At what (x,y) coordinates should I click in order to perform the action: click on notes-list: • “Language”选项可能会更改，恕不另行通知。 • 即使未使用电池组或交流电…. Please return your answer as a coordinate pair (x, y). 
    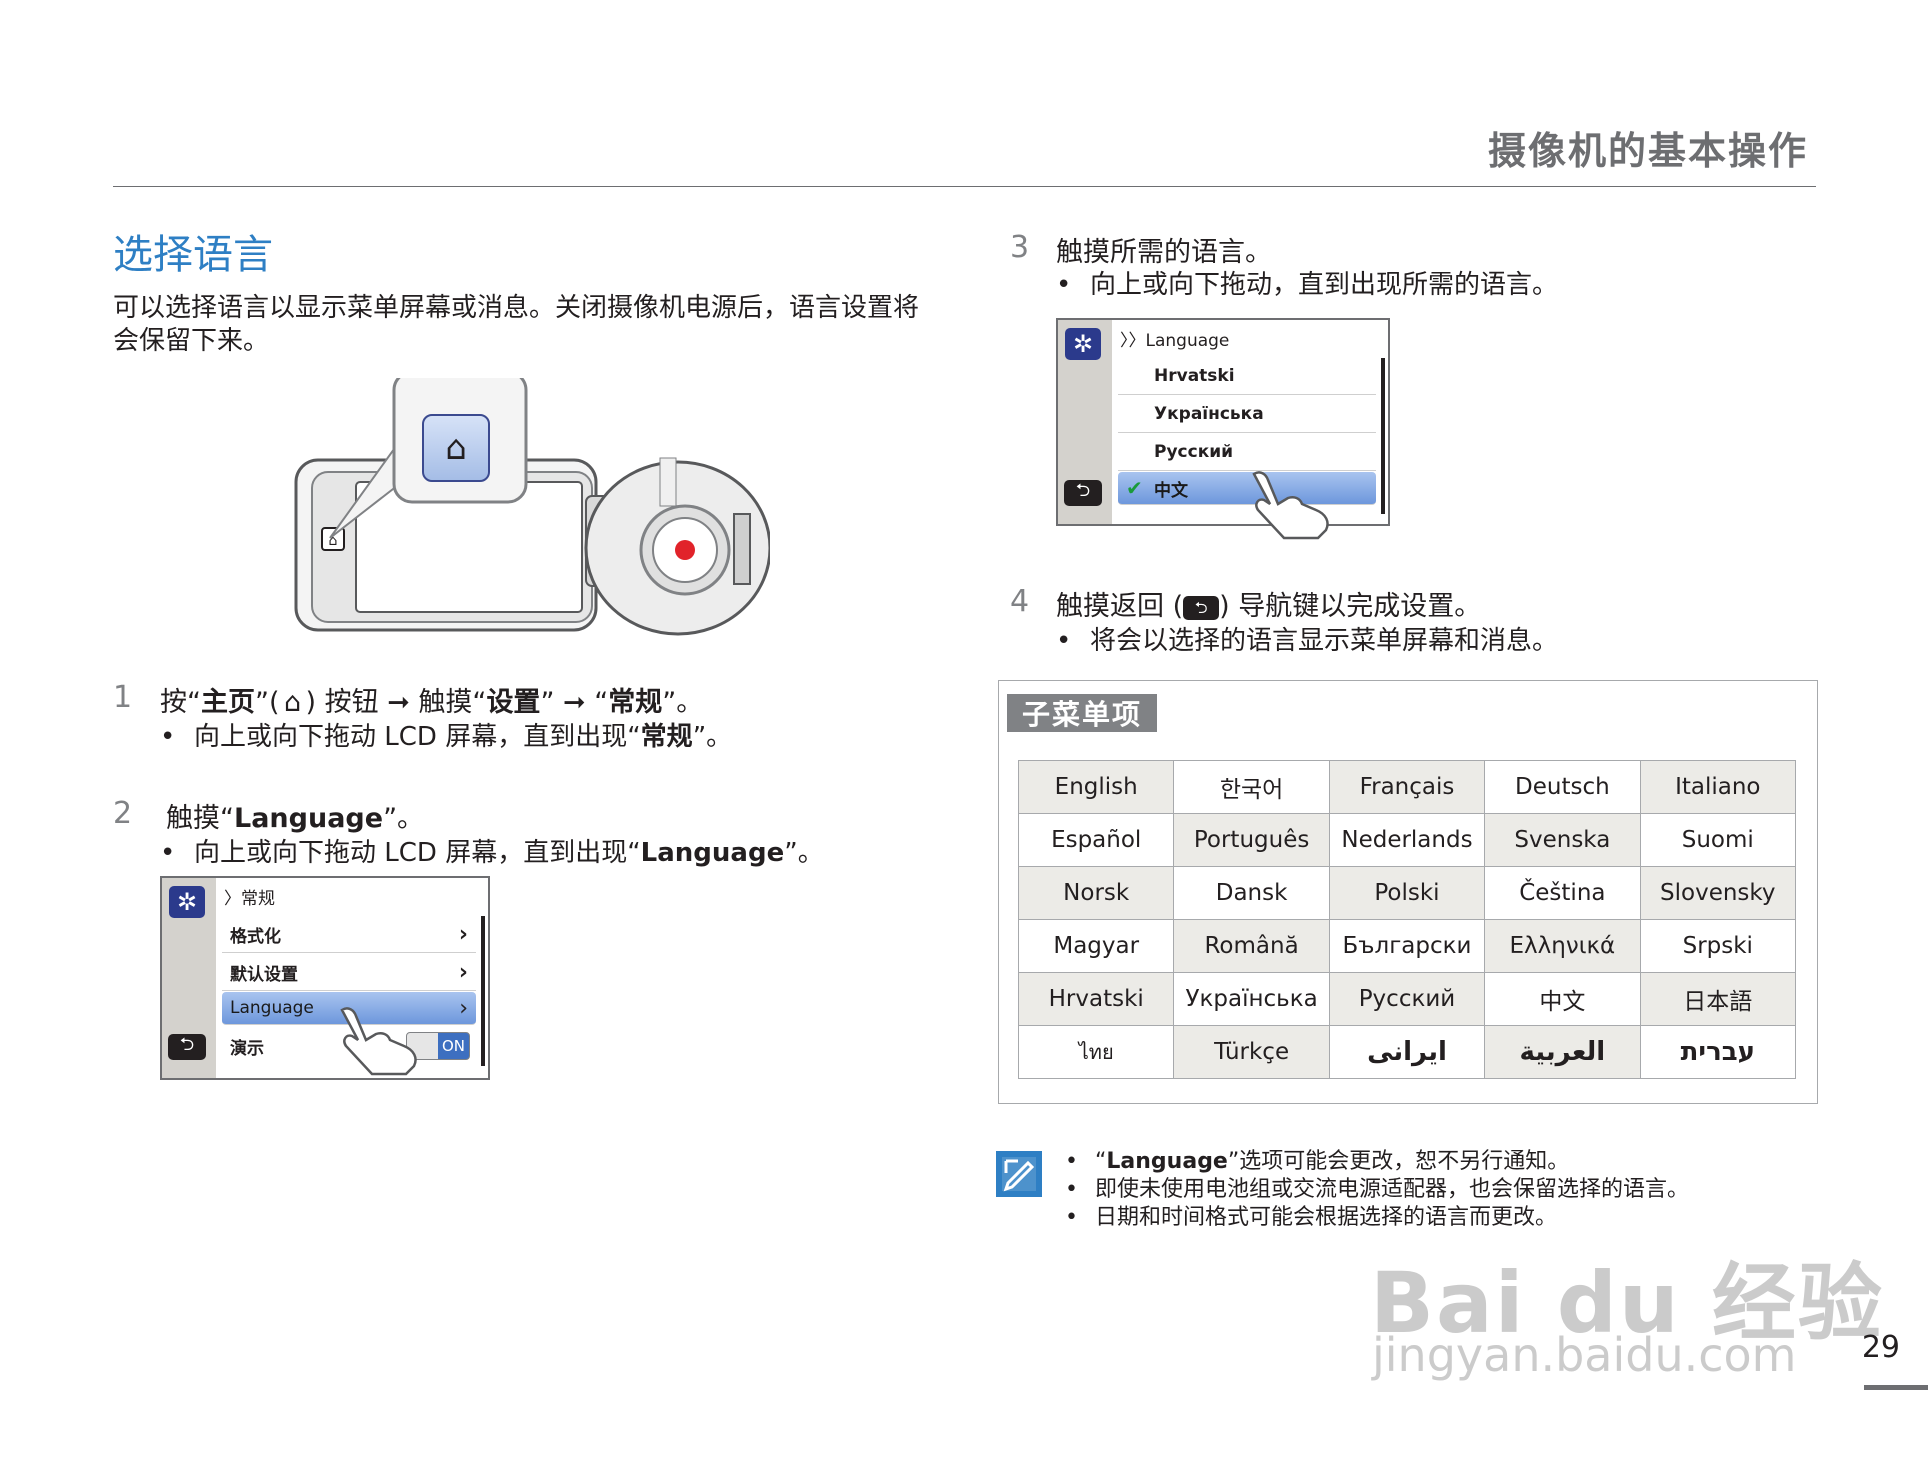
    Looking at the image, I should click on (1377, 1190).